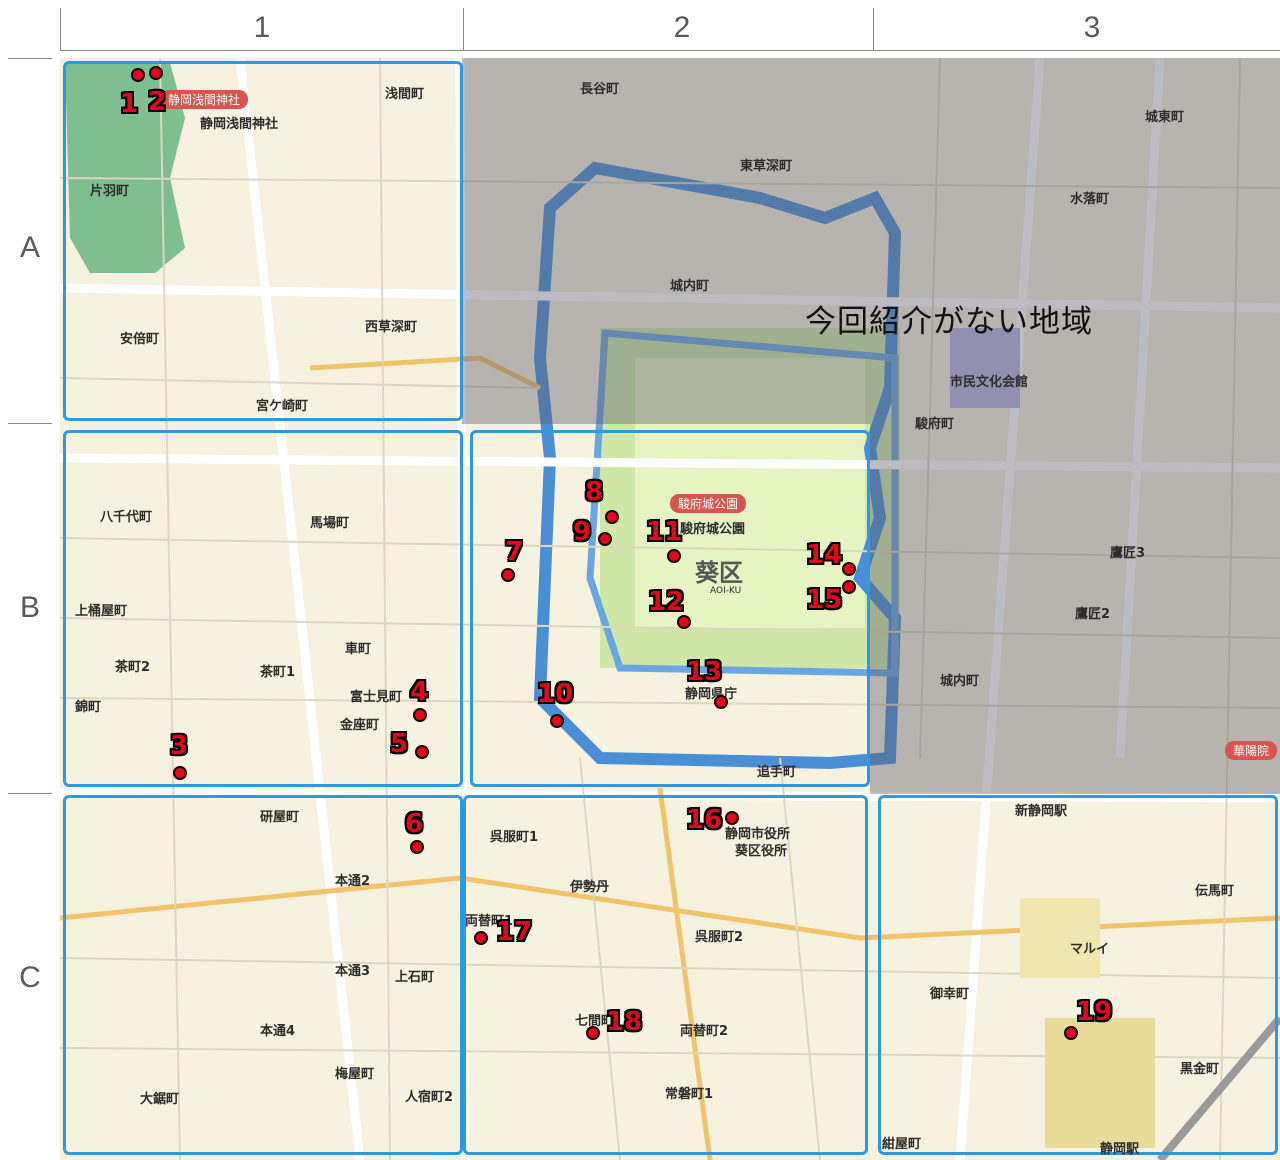  I want to click on marker-18-pin, so click(593, 1033).